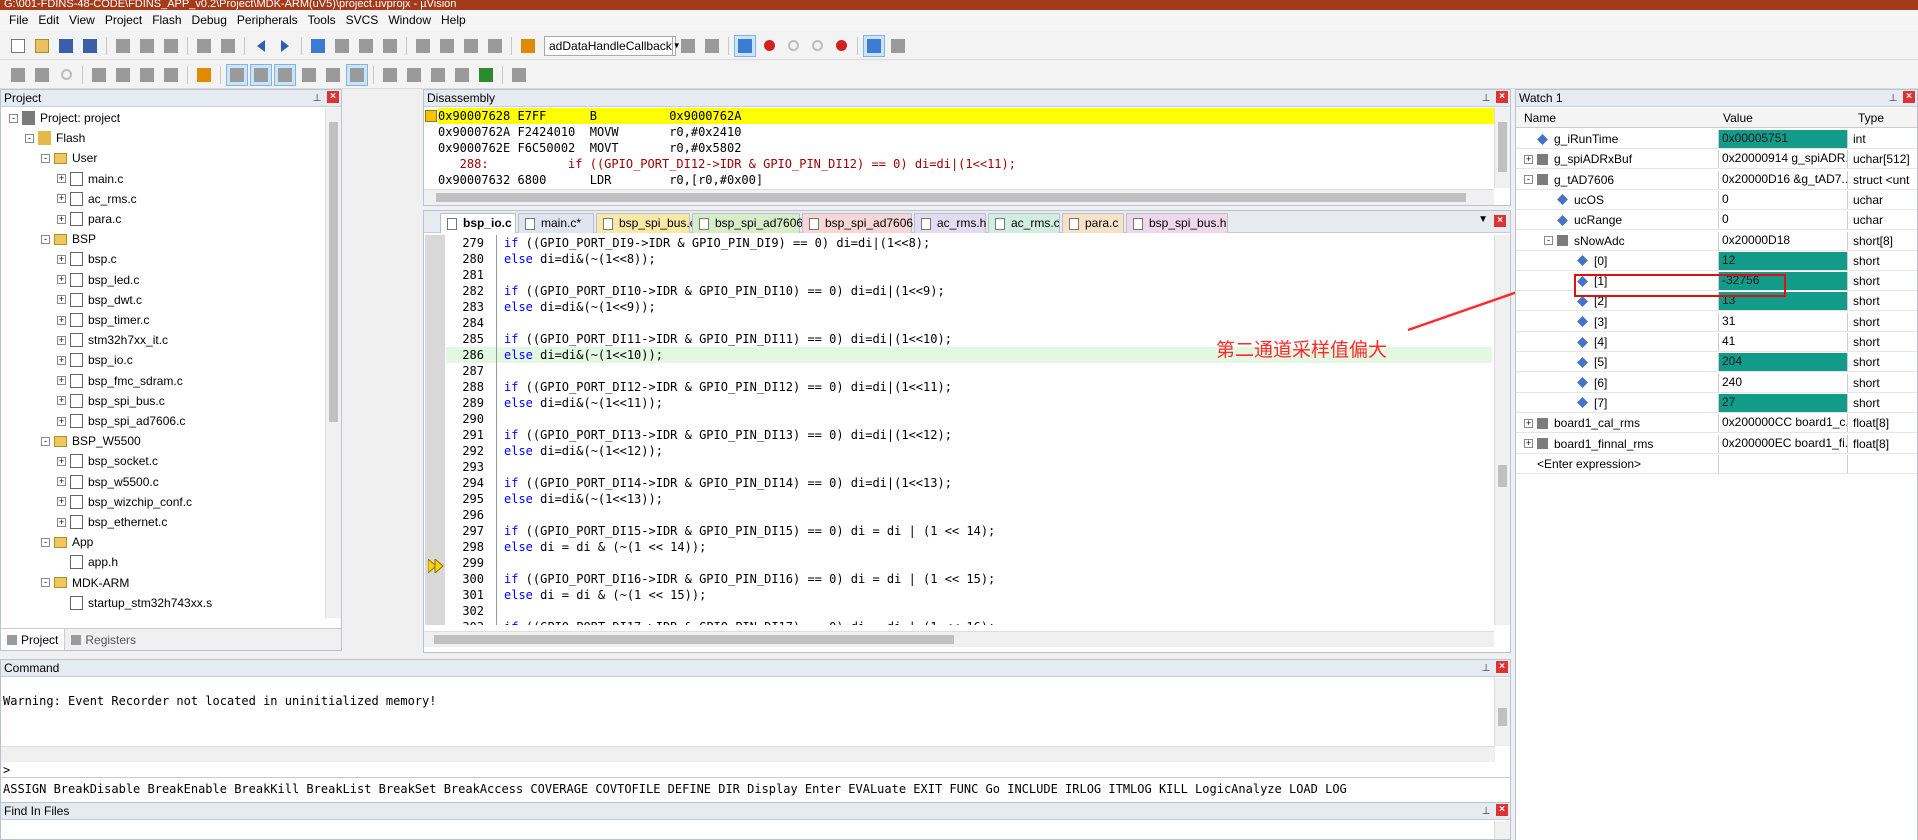  What do you see at coordinates (694, 639) in the screenshot?
I see `editor-hscroll-thumb` at bounding box center [694, 639].